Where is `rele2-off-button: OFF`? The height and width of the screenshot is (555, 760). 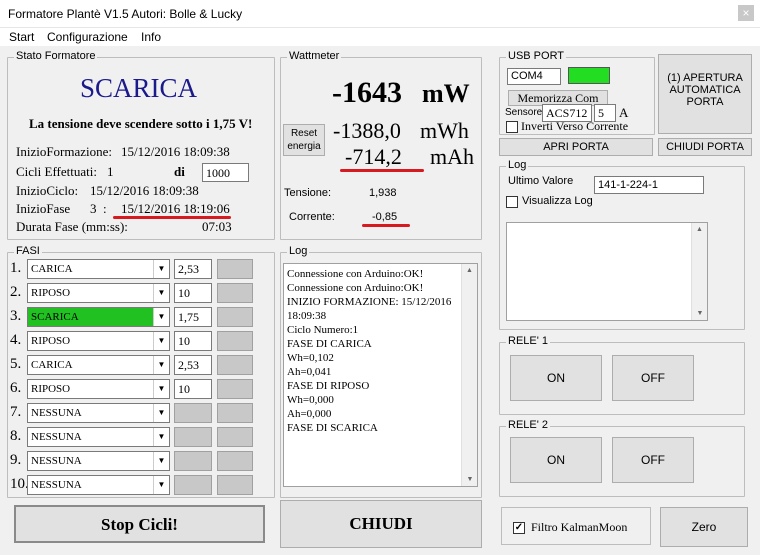
rele2-off-button: OFF is located at coordinates (653, 460).